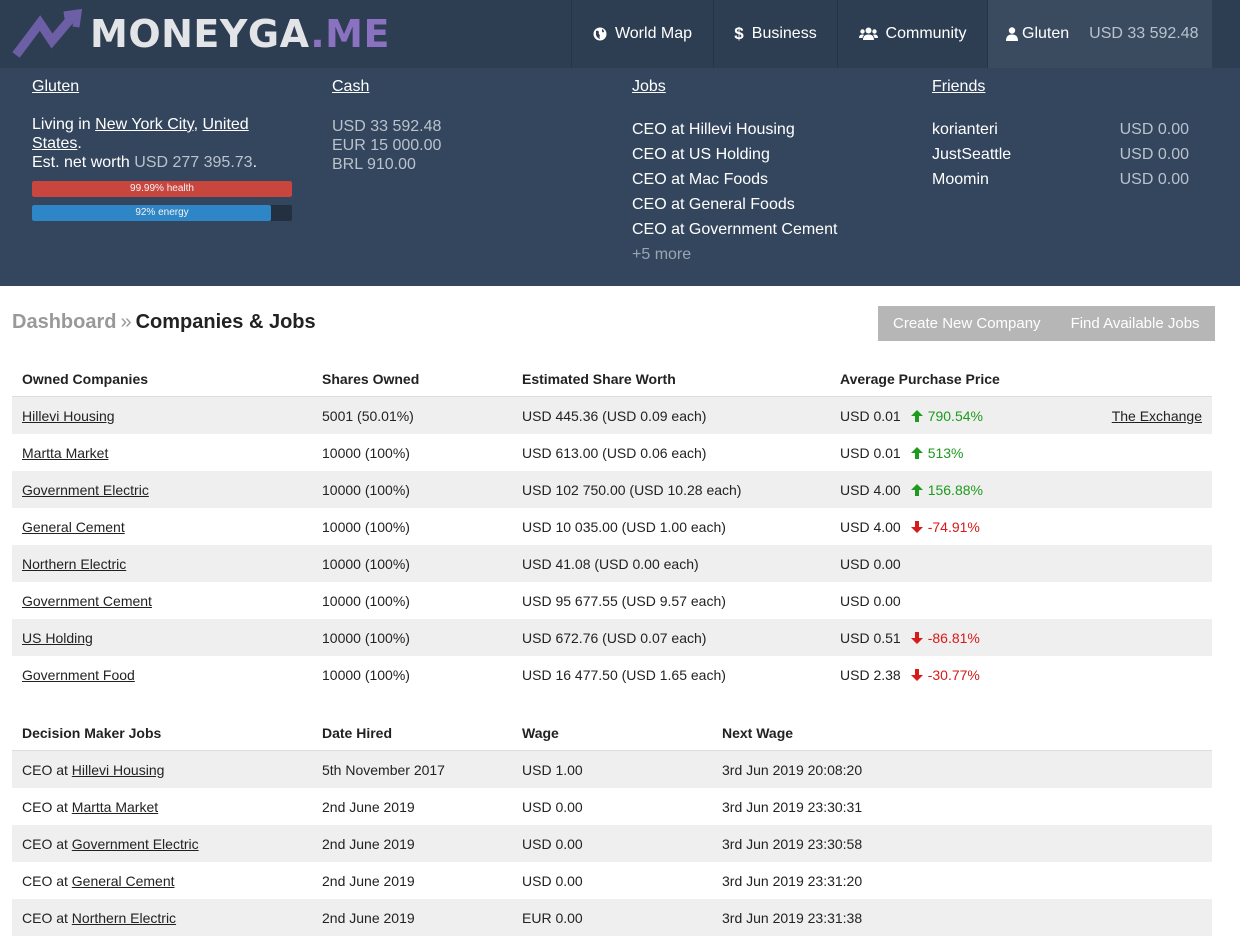 The width and height of the screenshot is (1240, 940). I want to click on friend-item: JustSeattle USD 0.00, so click(1060, 154).